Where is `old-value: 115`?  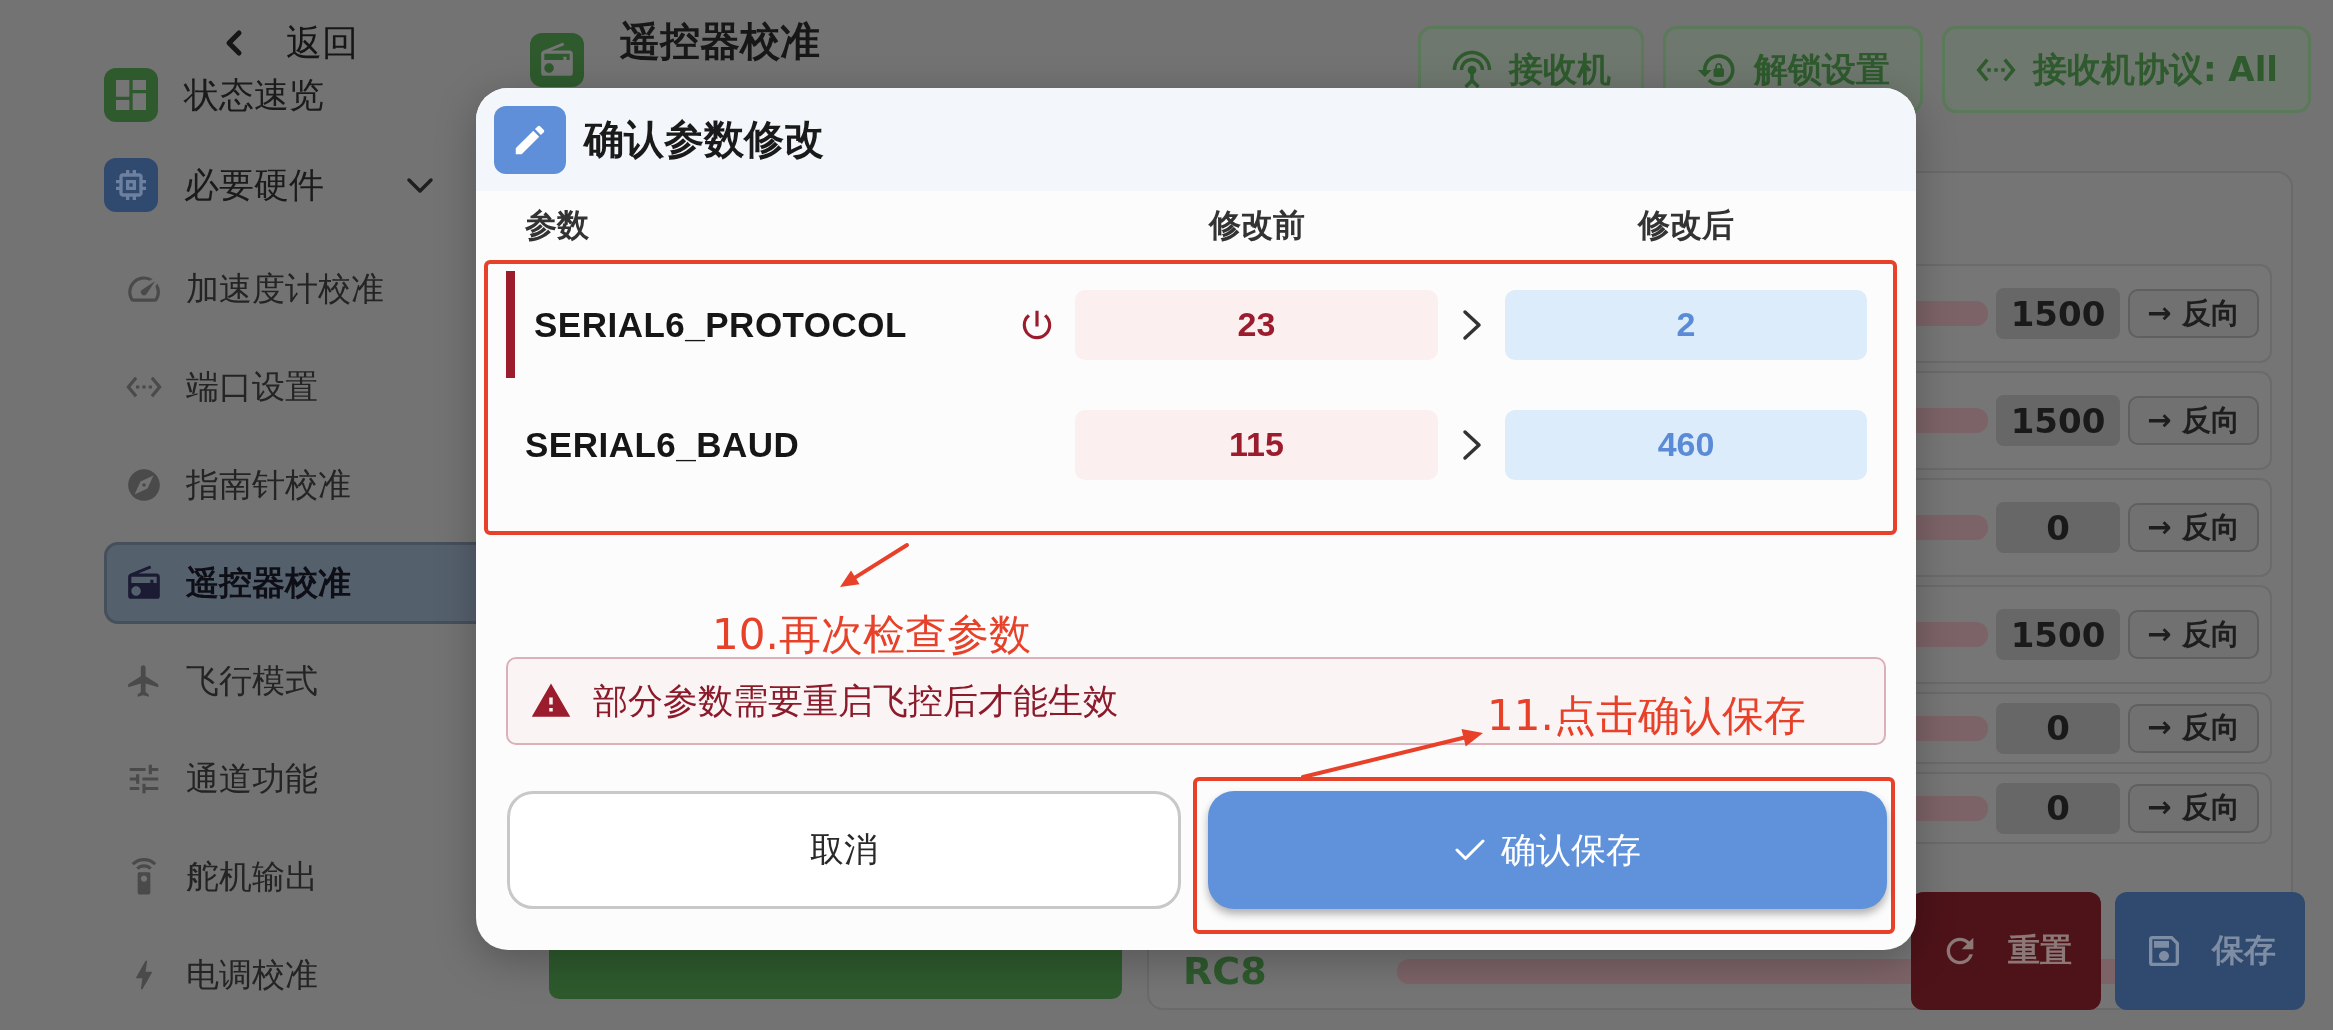
old-value: 115 is located at coordinates (1256, 444).